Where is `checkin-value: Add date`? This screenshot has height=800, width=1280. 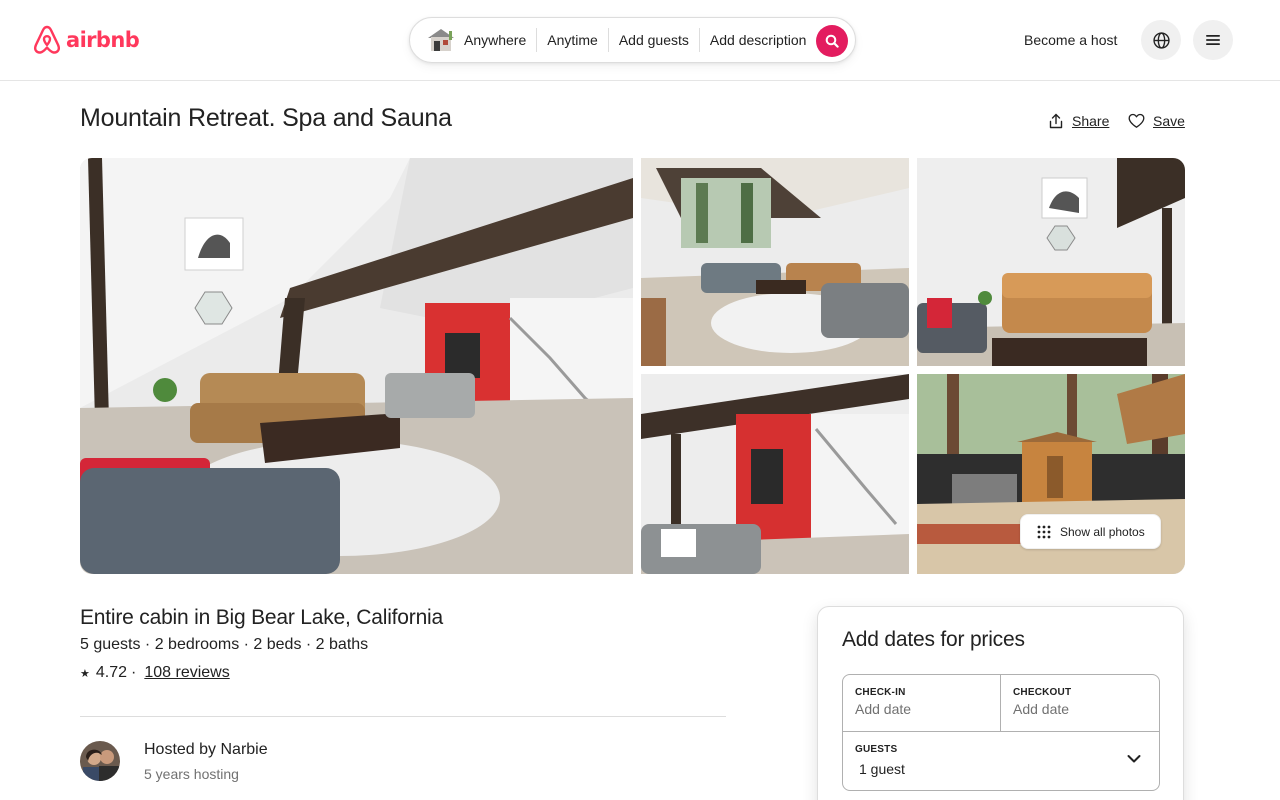 checkin-value: Add date is located at coordinates (883, 709).